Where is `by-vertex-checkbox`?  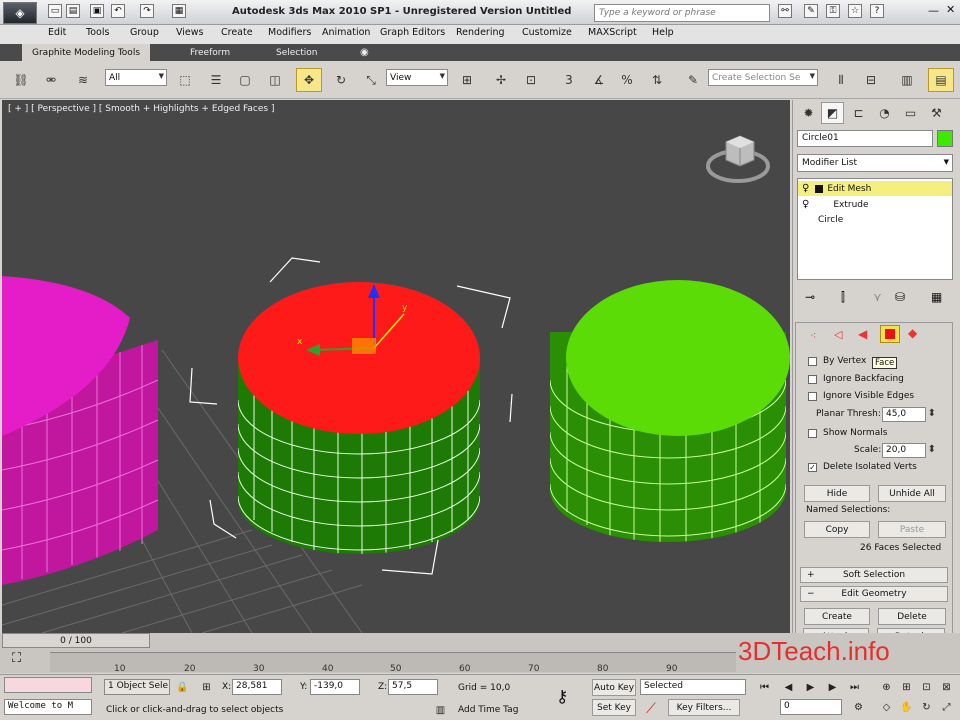 by-vertex-checkbox is located at coordinates (812, 361).